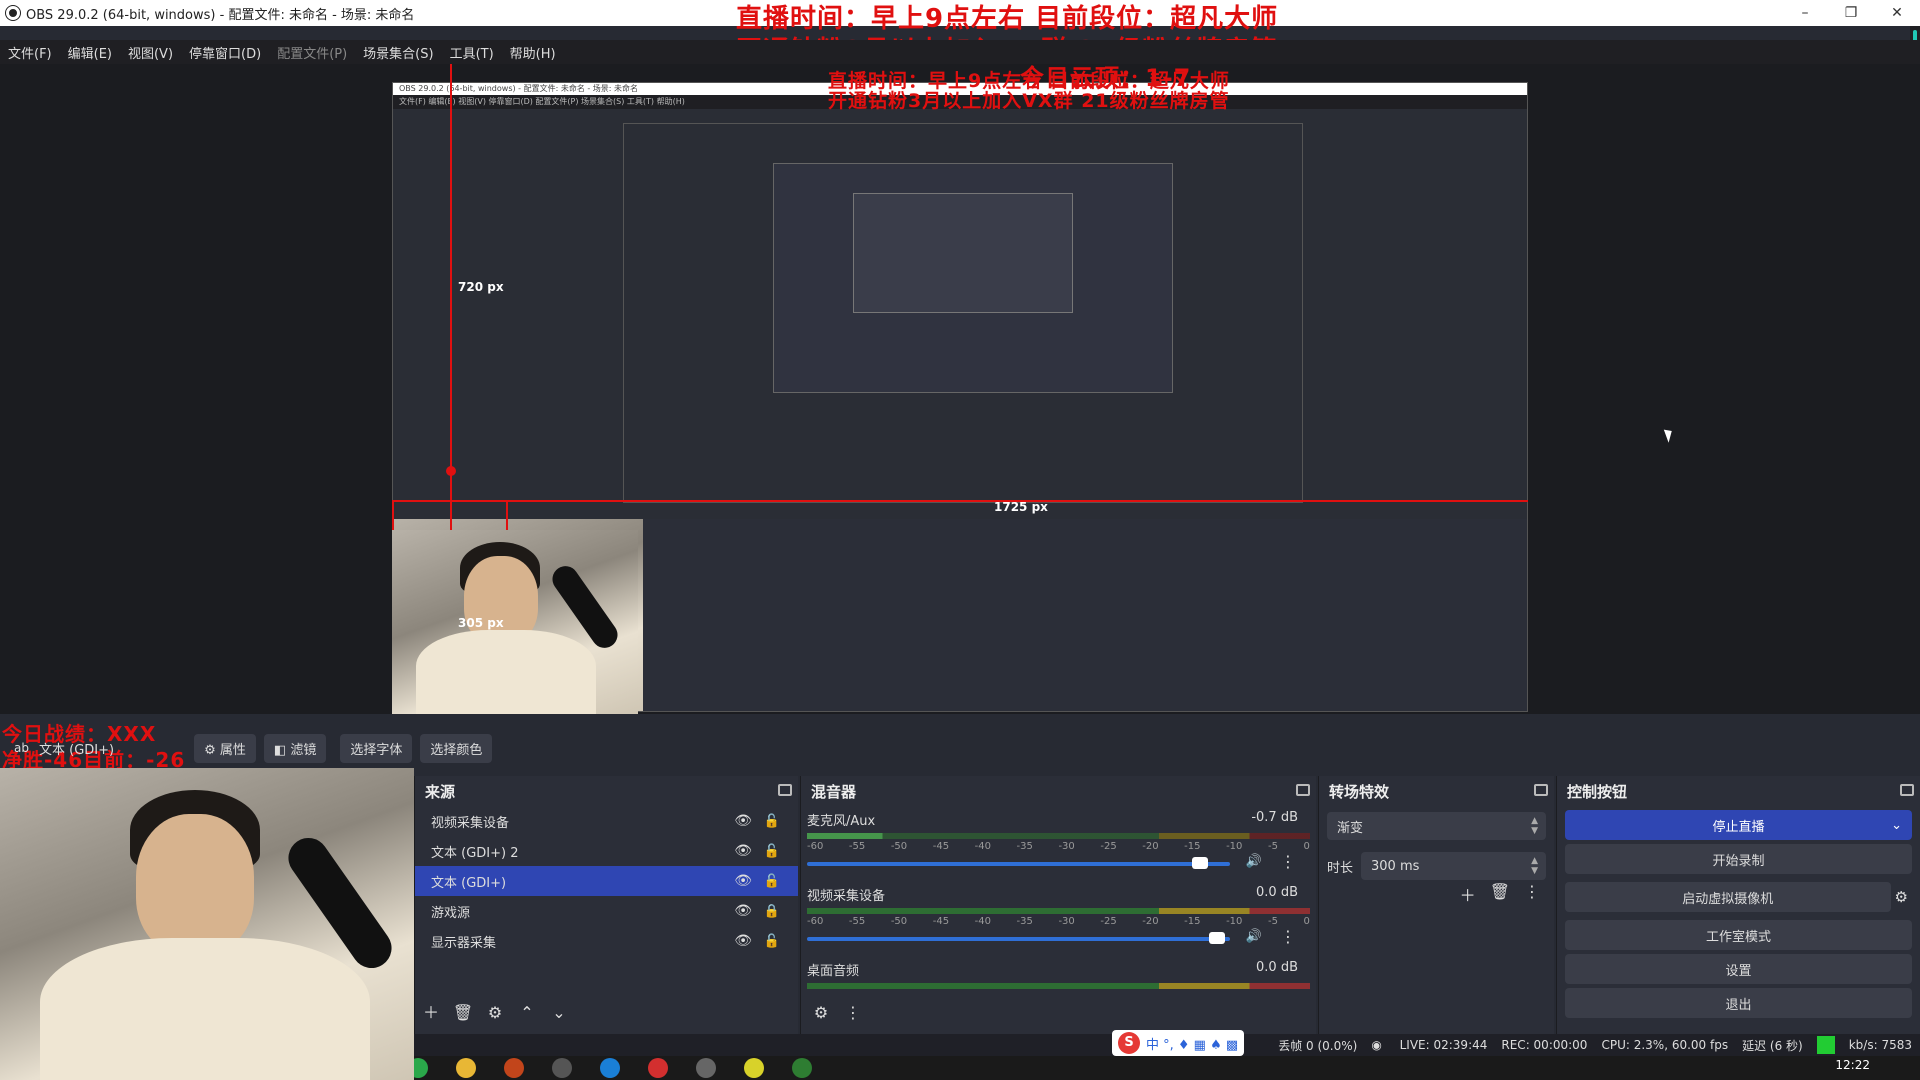  What do you see at coordinates (450, 517) in the screenshot?
I see `selection-box` at bounding box center [450, 517].